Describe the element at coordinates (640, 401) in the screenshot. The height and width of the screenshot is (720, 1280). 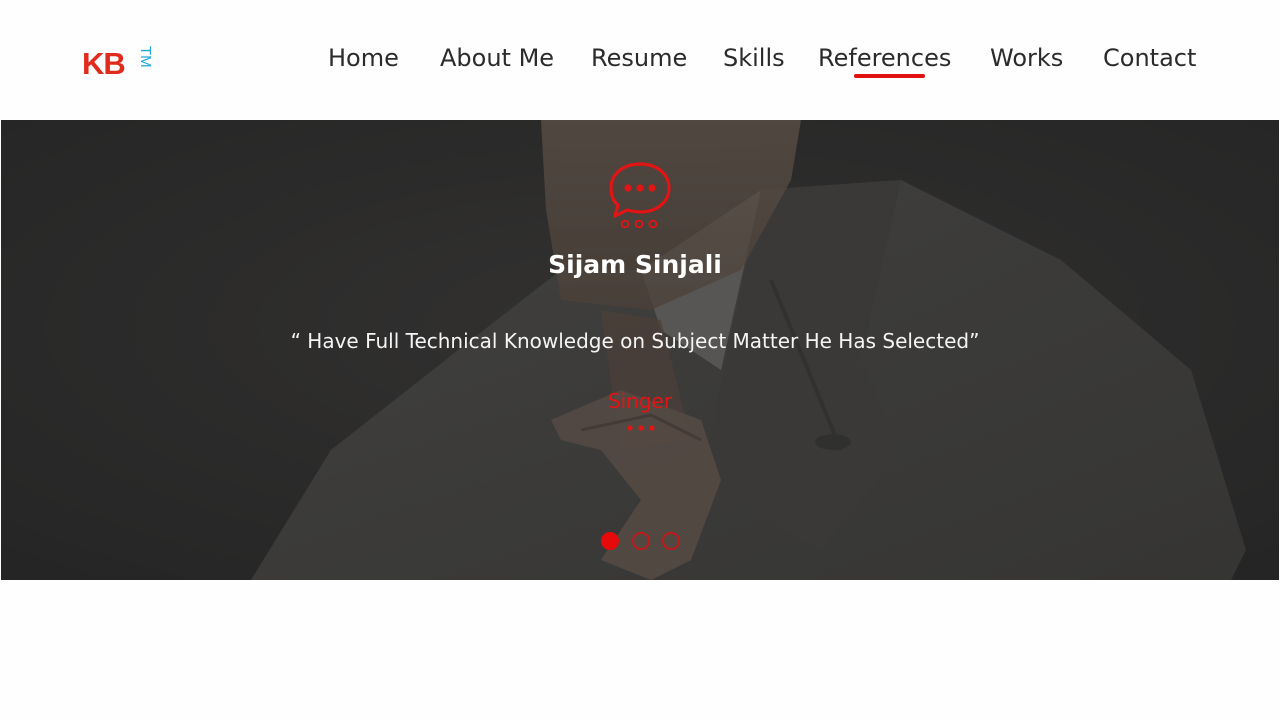
I see `reference-role: Singer` at that location.